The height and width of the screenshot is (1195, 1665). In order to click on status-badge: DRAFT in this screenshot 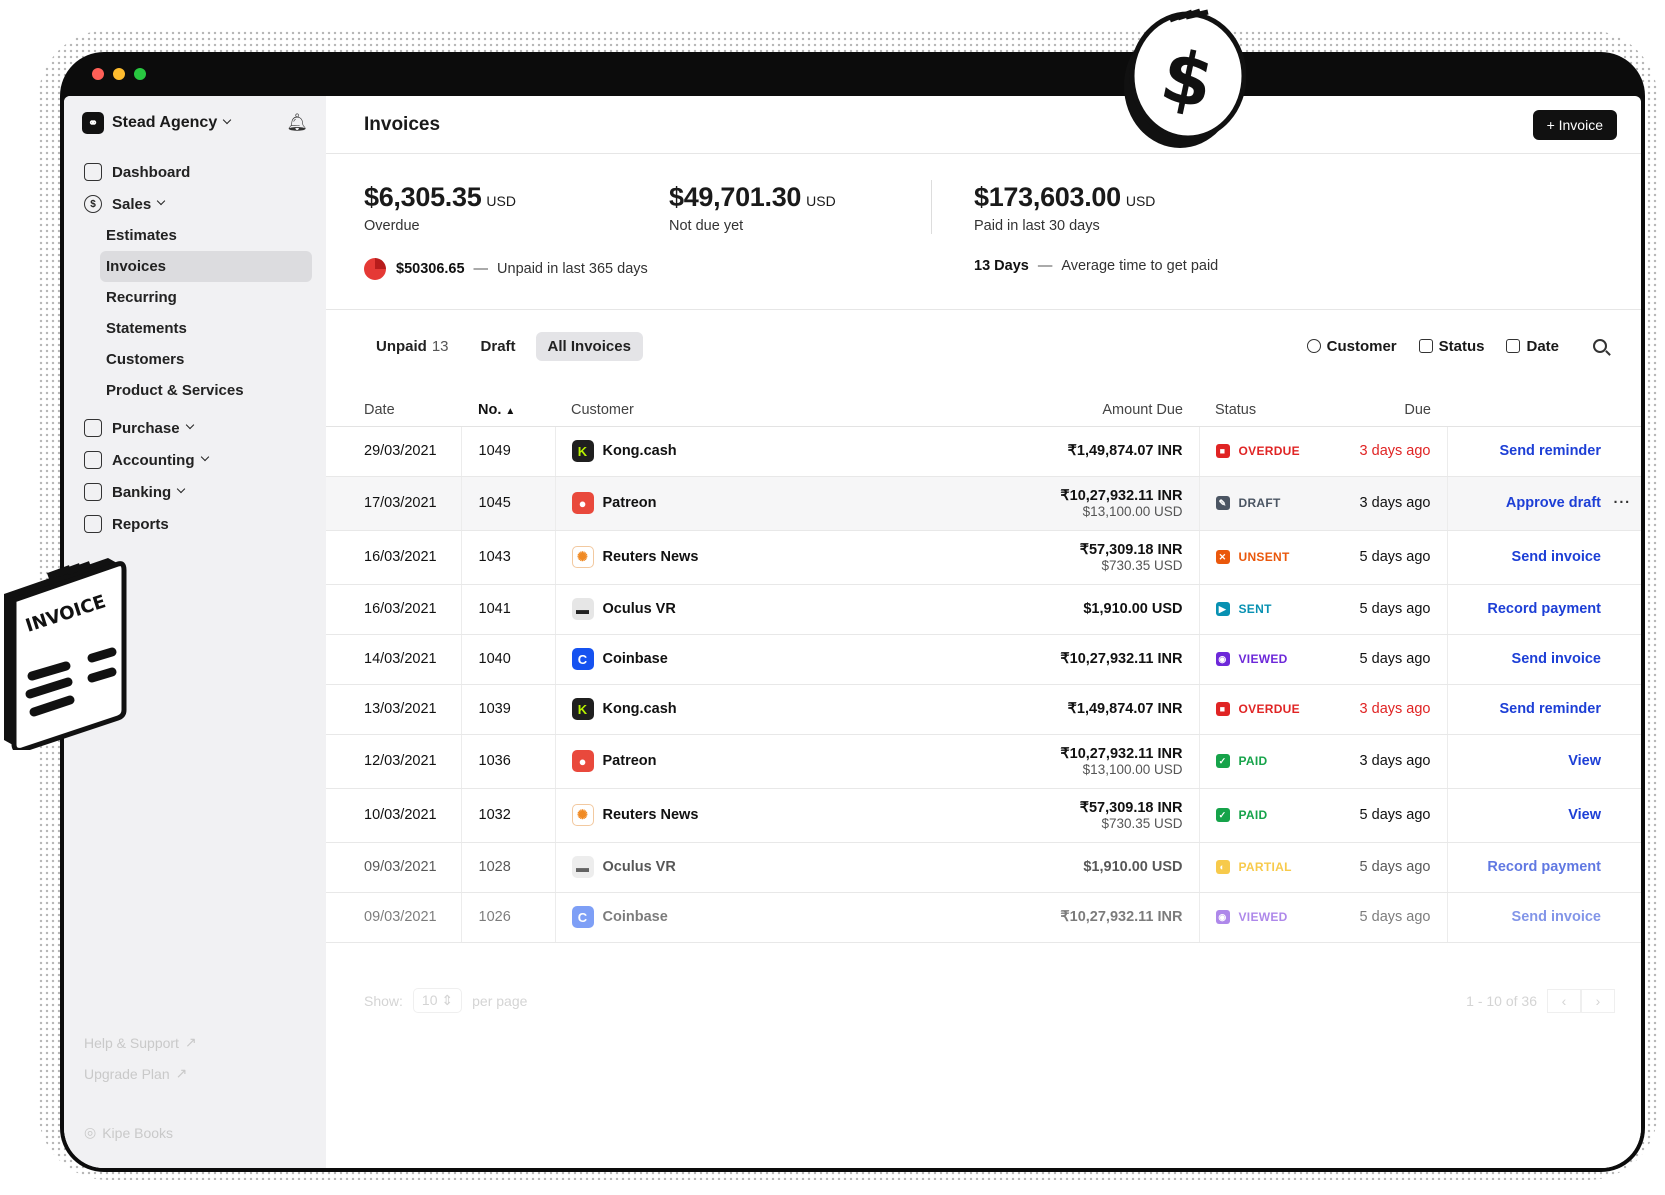, I will do `click(1259, 503)`.